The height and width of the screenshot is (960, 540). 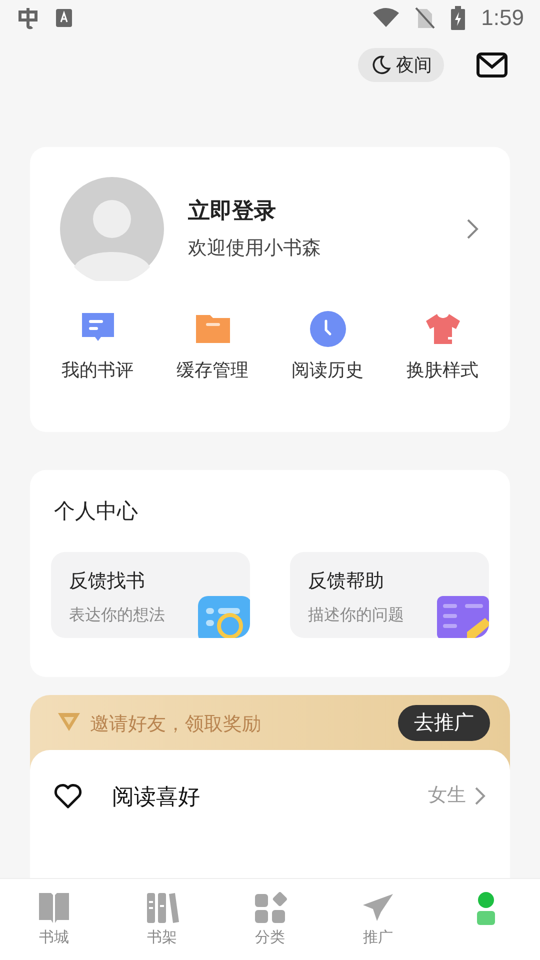 I want to click on feedback-title: 反馈帮助, so click(x=346, y=582).